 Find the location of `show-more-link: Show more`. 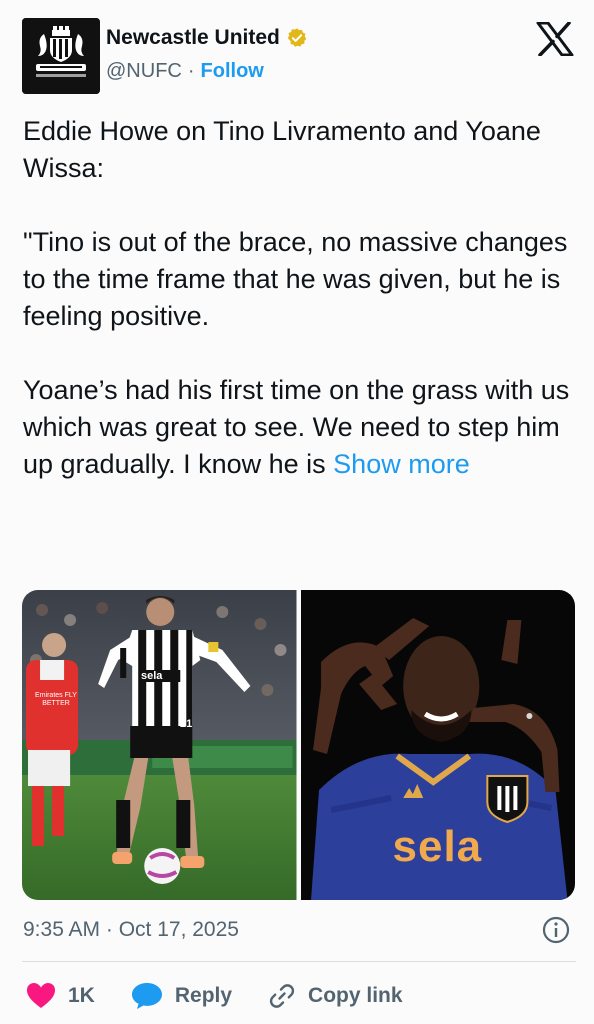

show-more-link: Show more is located at coordinates (401, 464).